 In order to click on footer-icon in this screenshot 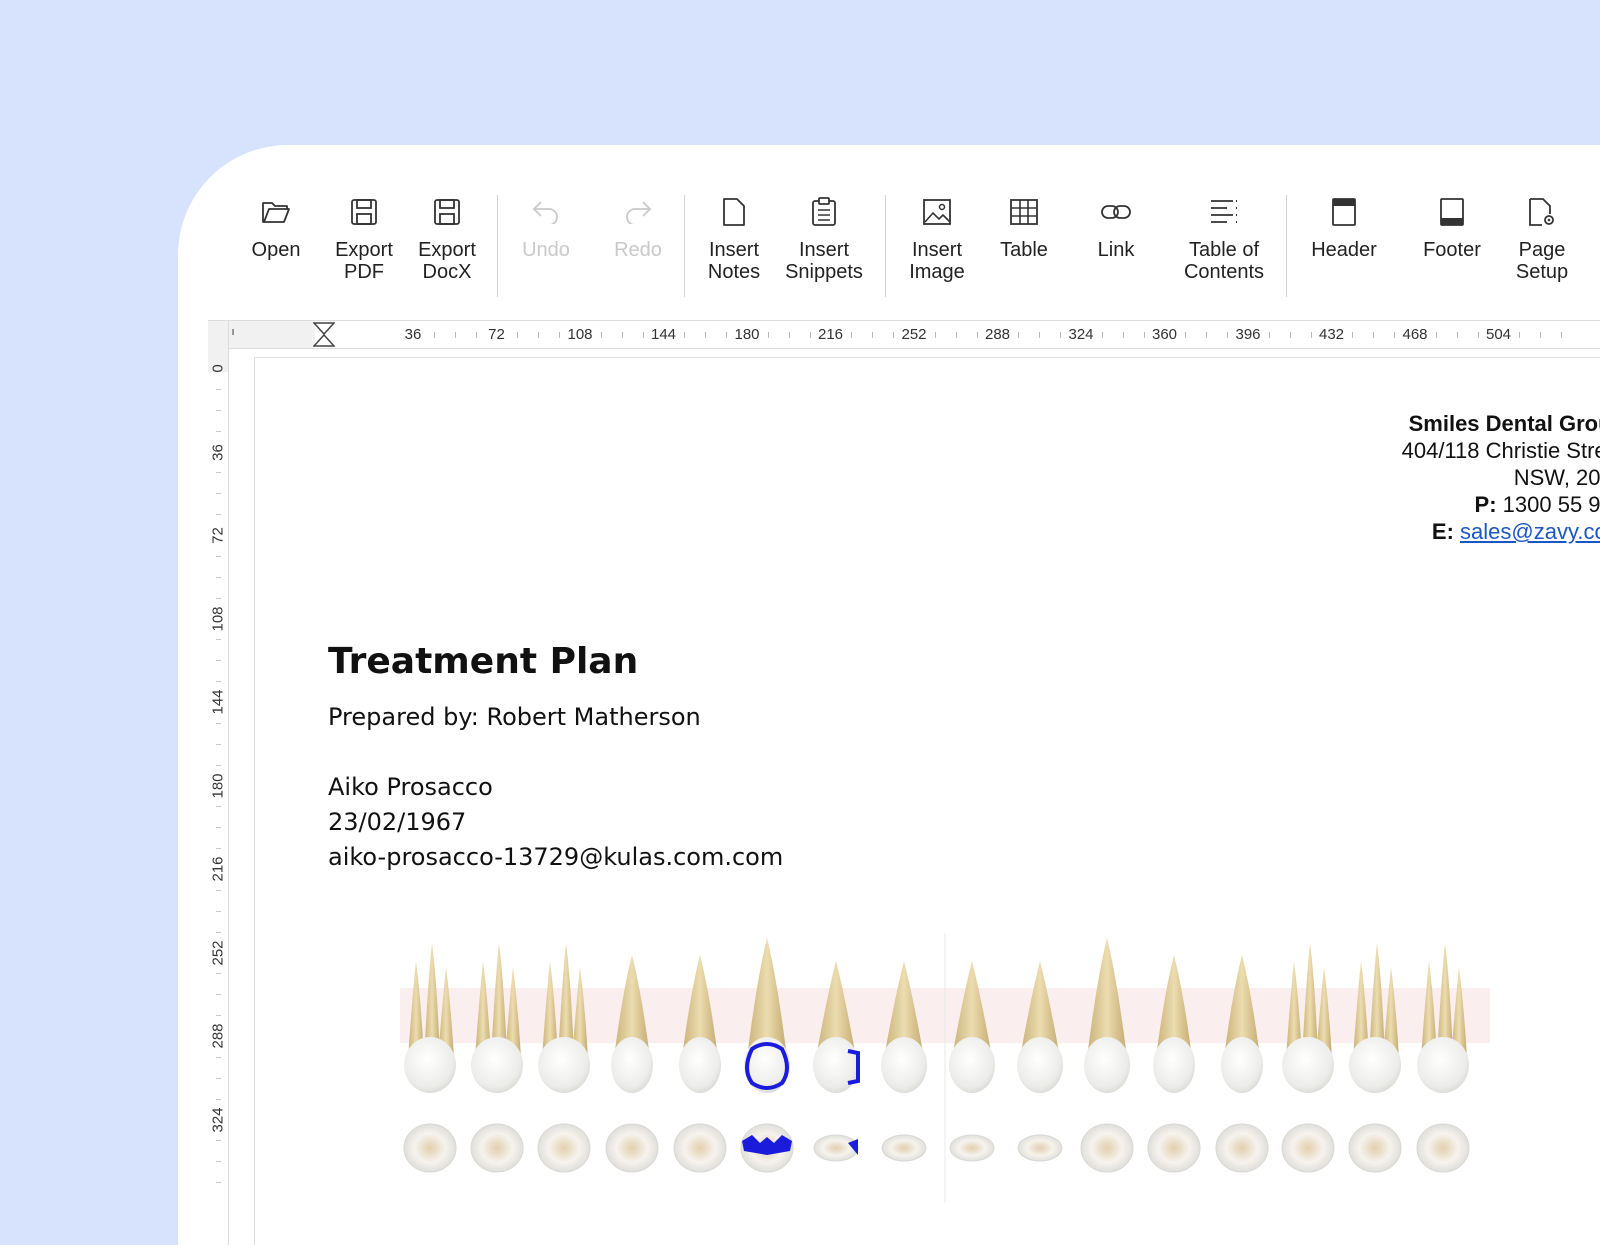, I will do `click(1452, 212)`.